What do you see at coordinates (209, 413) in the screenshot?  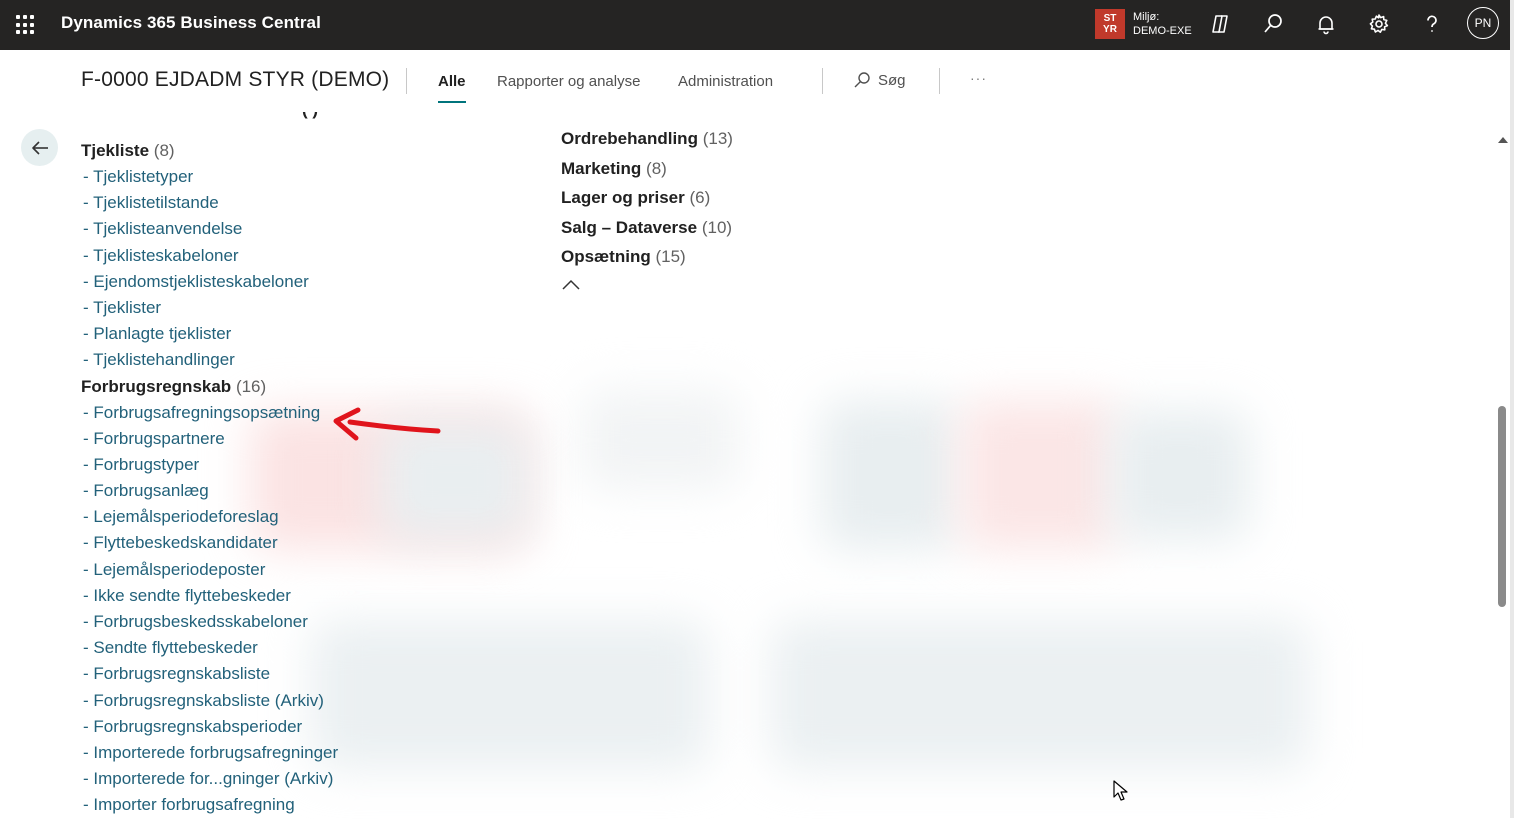 I see `list-item: - Forbrugsafregningsopsætning` at bounding box center [209, 413].